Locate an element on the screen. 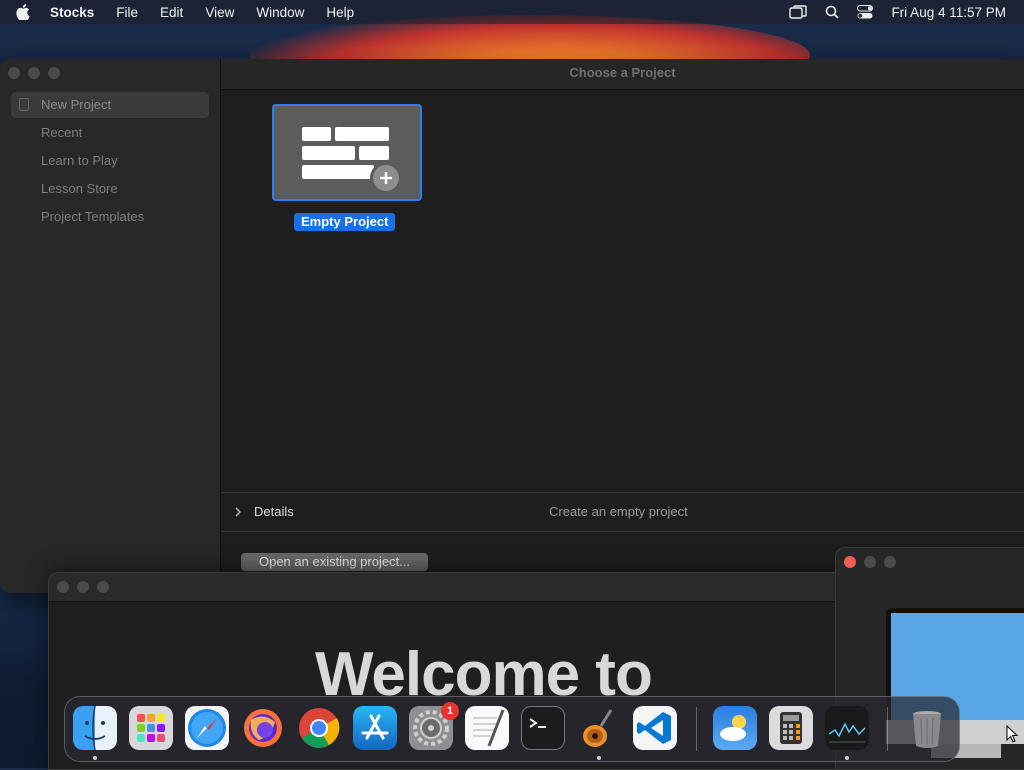  stocks-icon is located at coordinates (847, 728).